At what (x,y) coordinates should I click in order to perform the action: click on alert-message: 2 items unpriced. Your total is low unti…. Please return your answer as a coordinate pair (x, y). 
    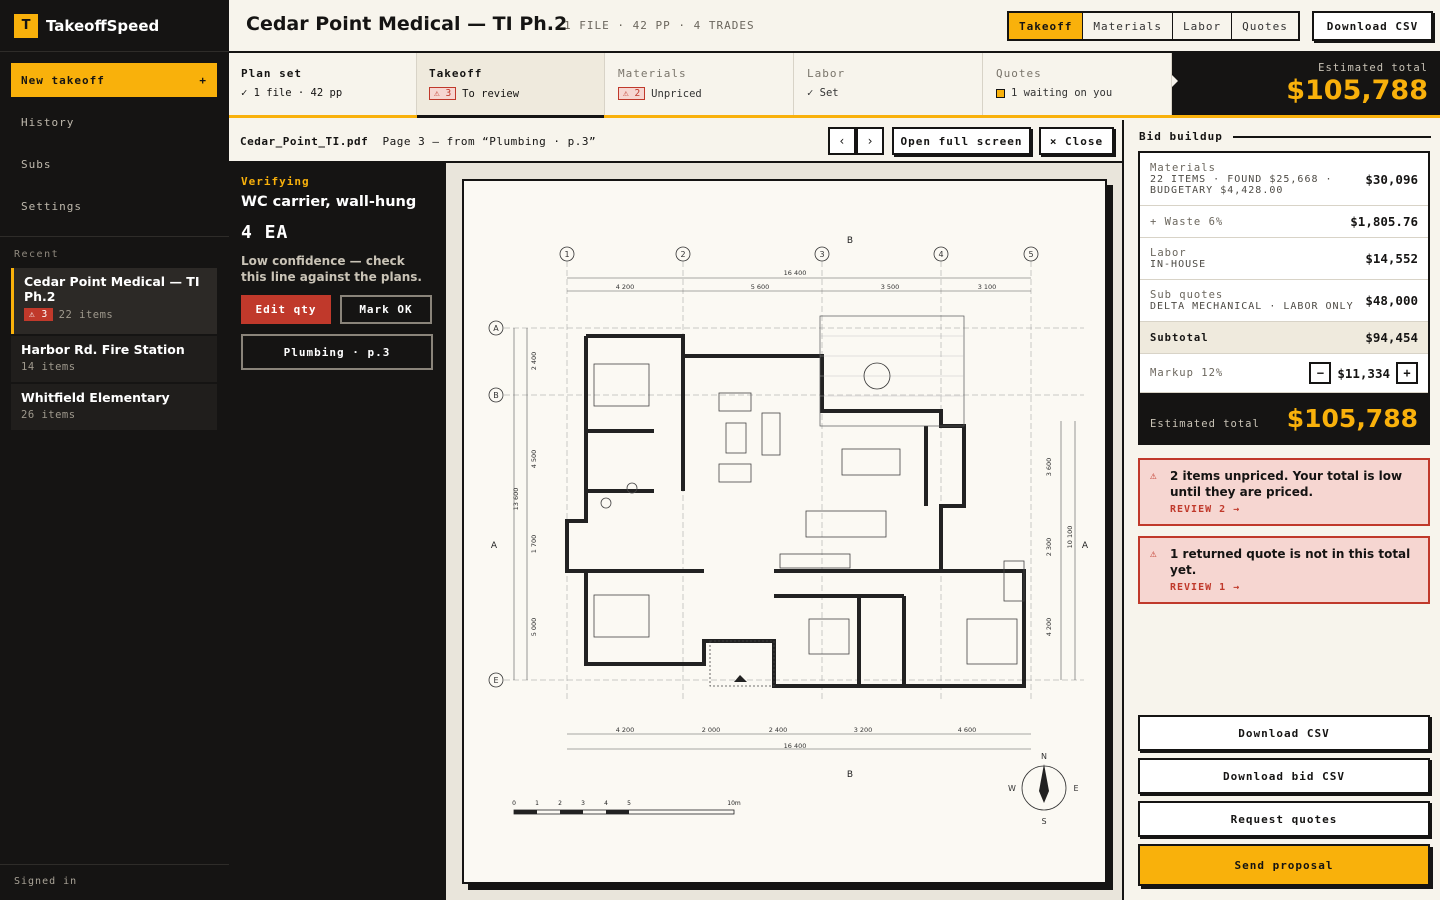
    Looking at the image, I should click on (1286, 484).